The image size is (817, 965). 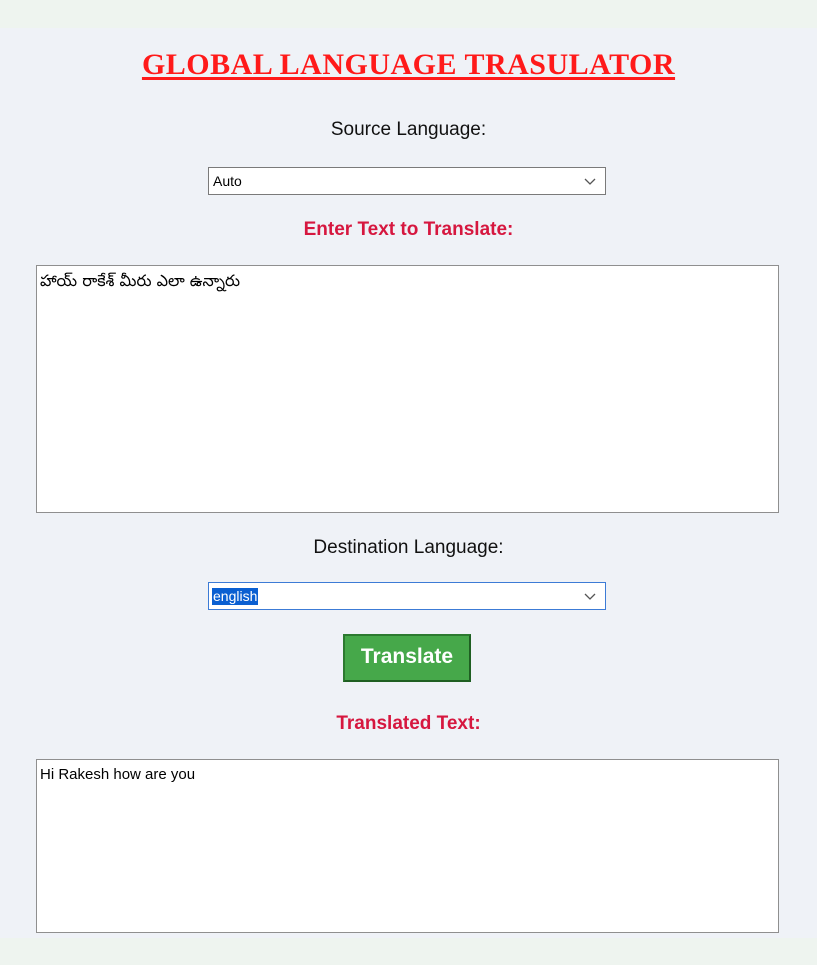 I want to click on translated-text-label: Translated Text:, so click(x=408, y=723).